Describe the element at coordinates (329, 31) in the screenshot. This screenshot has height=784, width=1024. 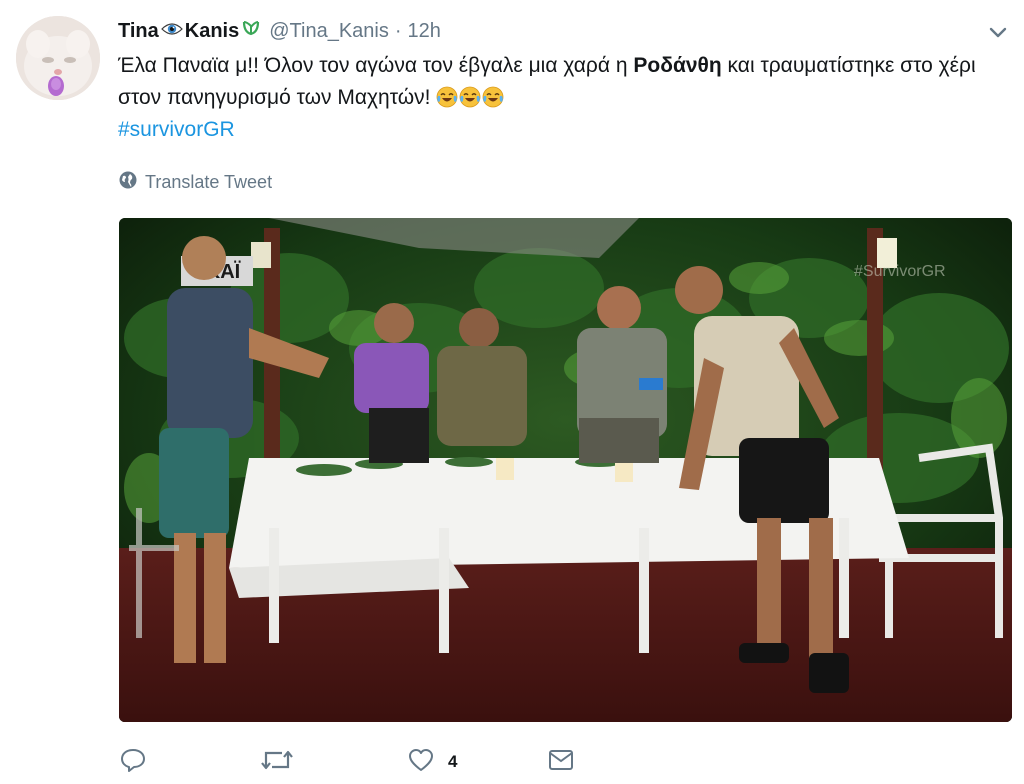
I see `author-handle: @Tina_Kanis` at that location.